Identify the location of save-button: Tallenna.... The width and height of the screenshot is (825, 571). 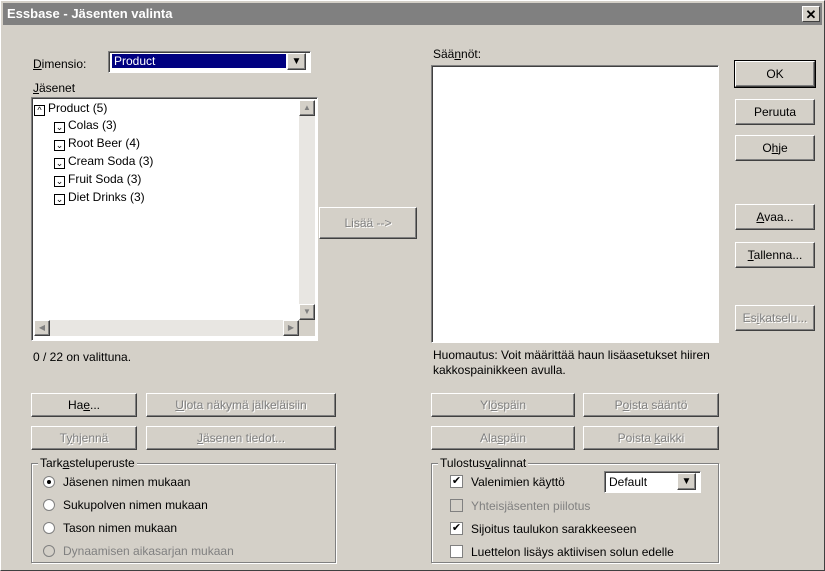
(775, 255).